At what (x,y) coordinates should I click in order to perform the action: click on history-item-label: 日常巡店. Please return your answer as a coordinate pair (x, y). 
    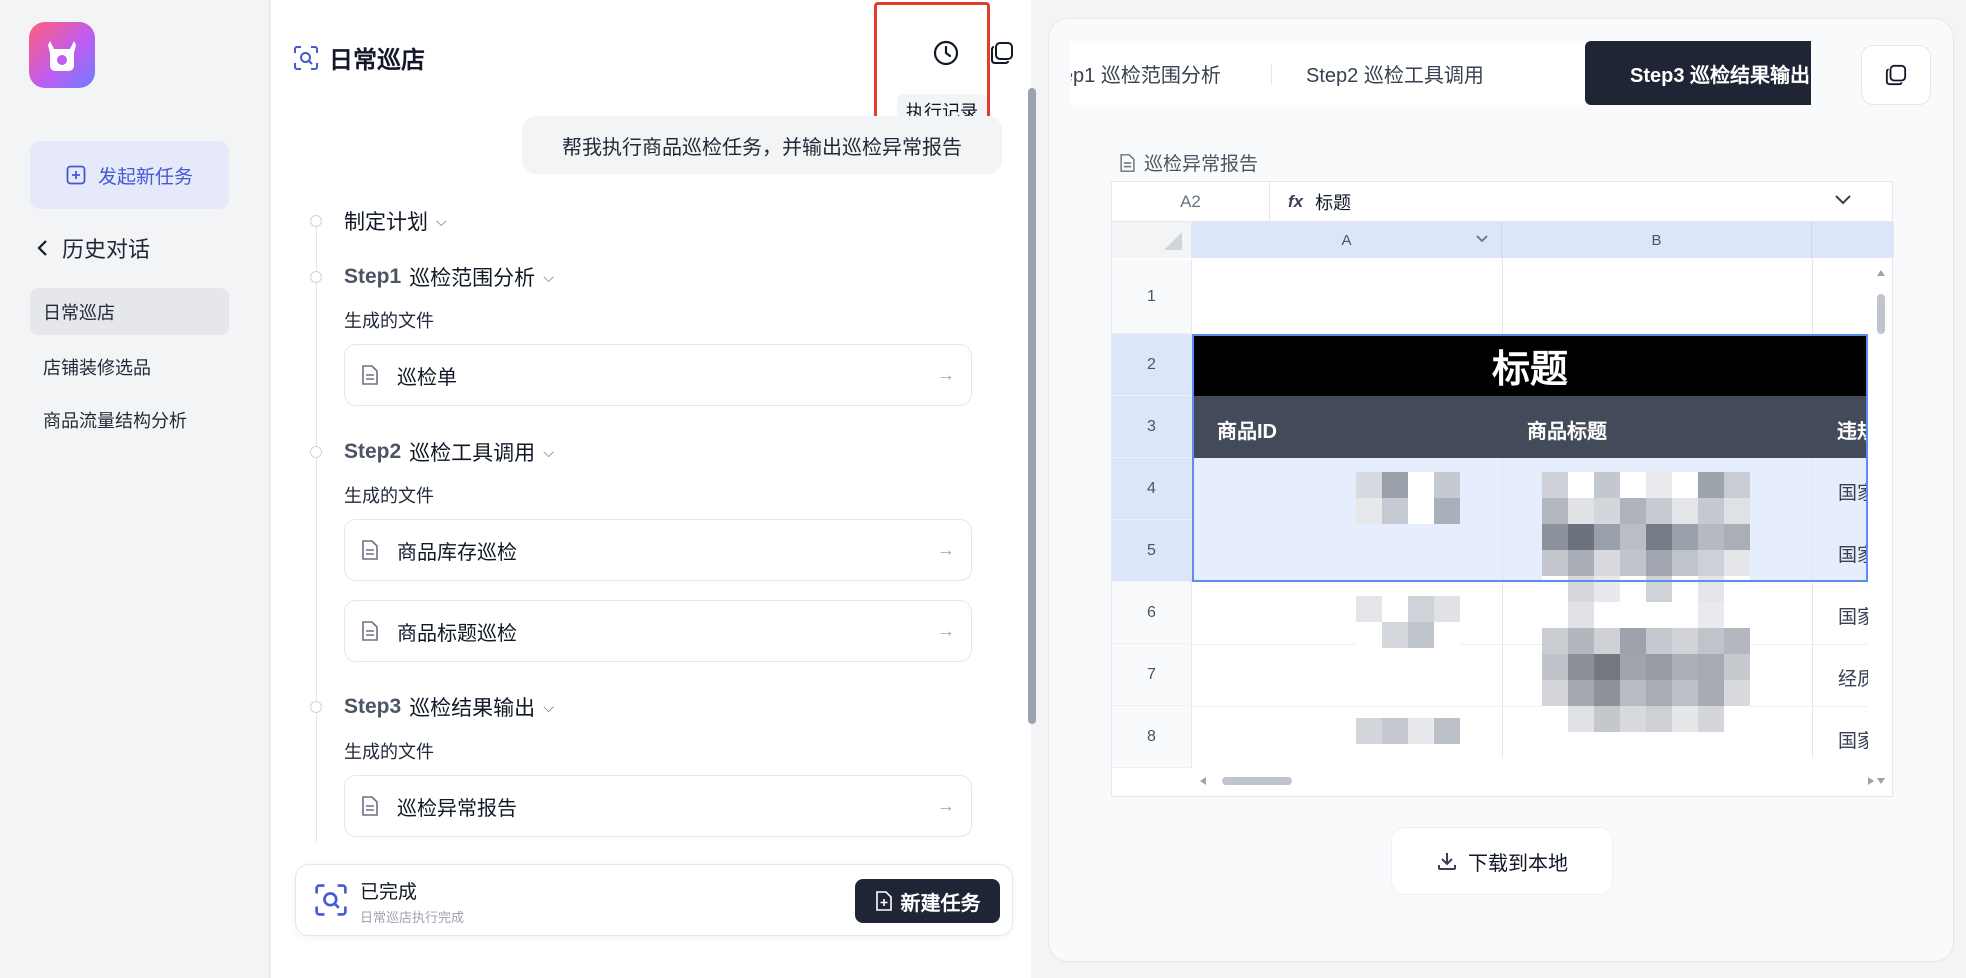
    Looking at the image, I should click on (79, 312).